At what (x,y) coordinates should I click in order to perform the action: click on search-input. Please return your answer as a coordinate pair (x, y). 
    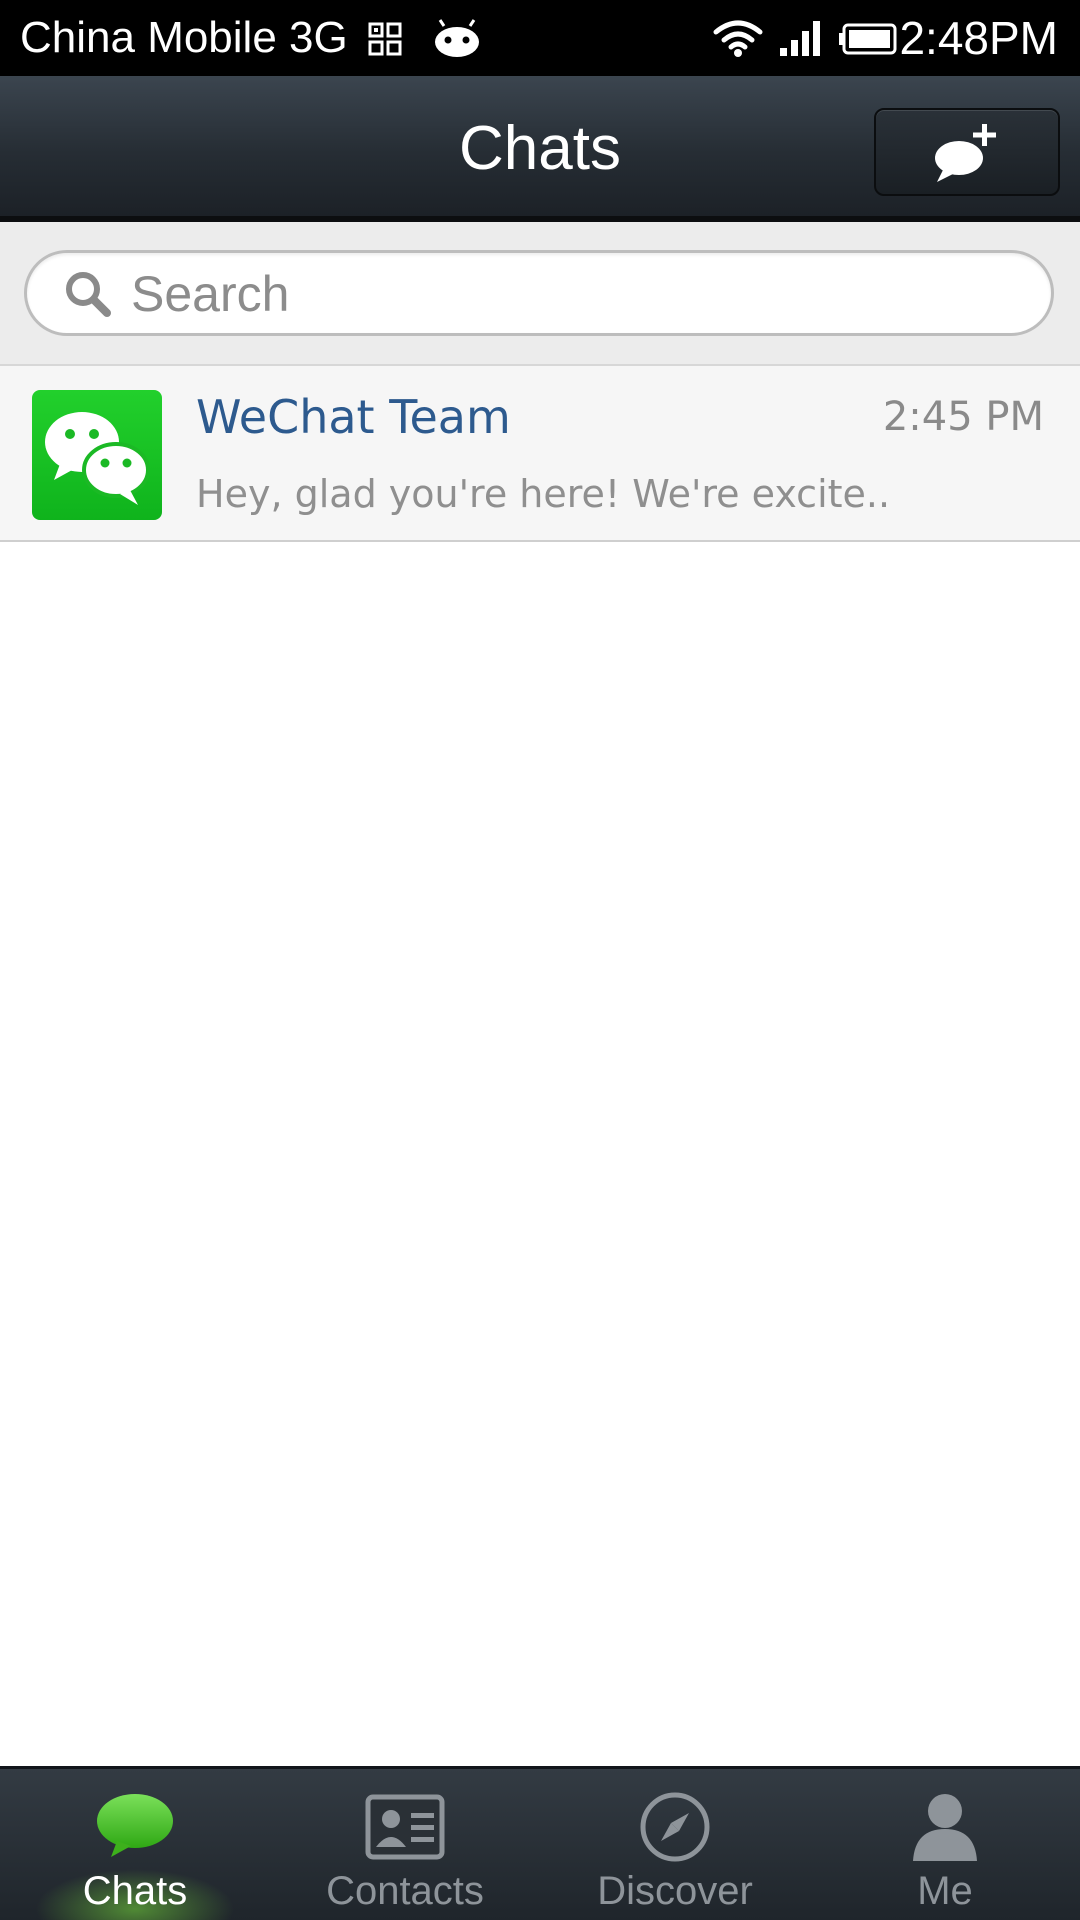
    Looking at the image, I should click on (571, 294).